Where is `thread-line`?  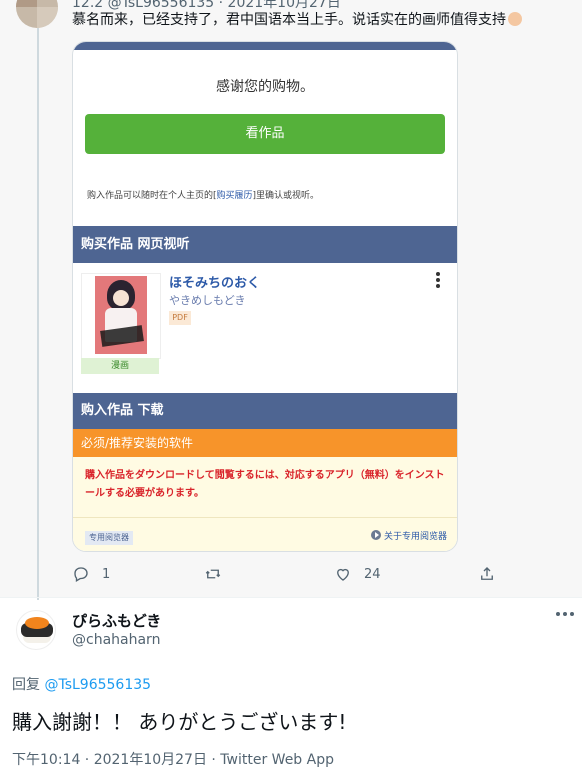 thread-line is located at coordinates (38, 314).